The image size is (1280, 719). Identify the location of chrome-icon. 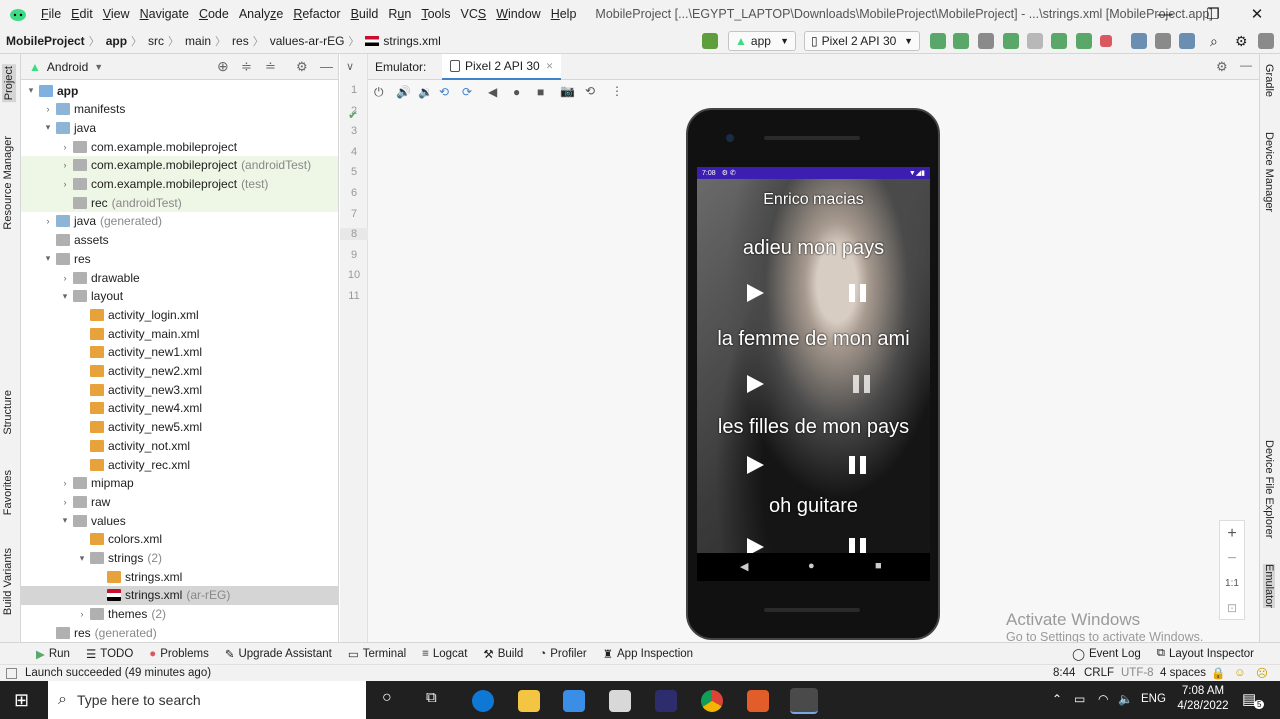
(712, 701).